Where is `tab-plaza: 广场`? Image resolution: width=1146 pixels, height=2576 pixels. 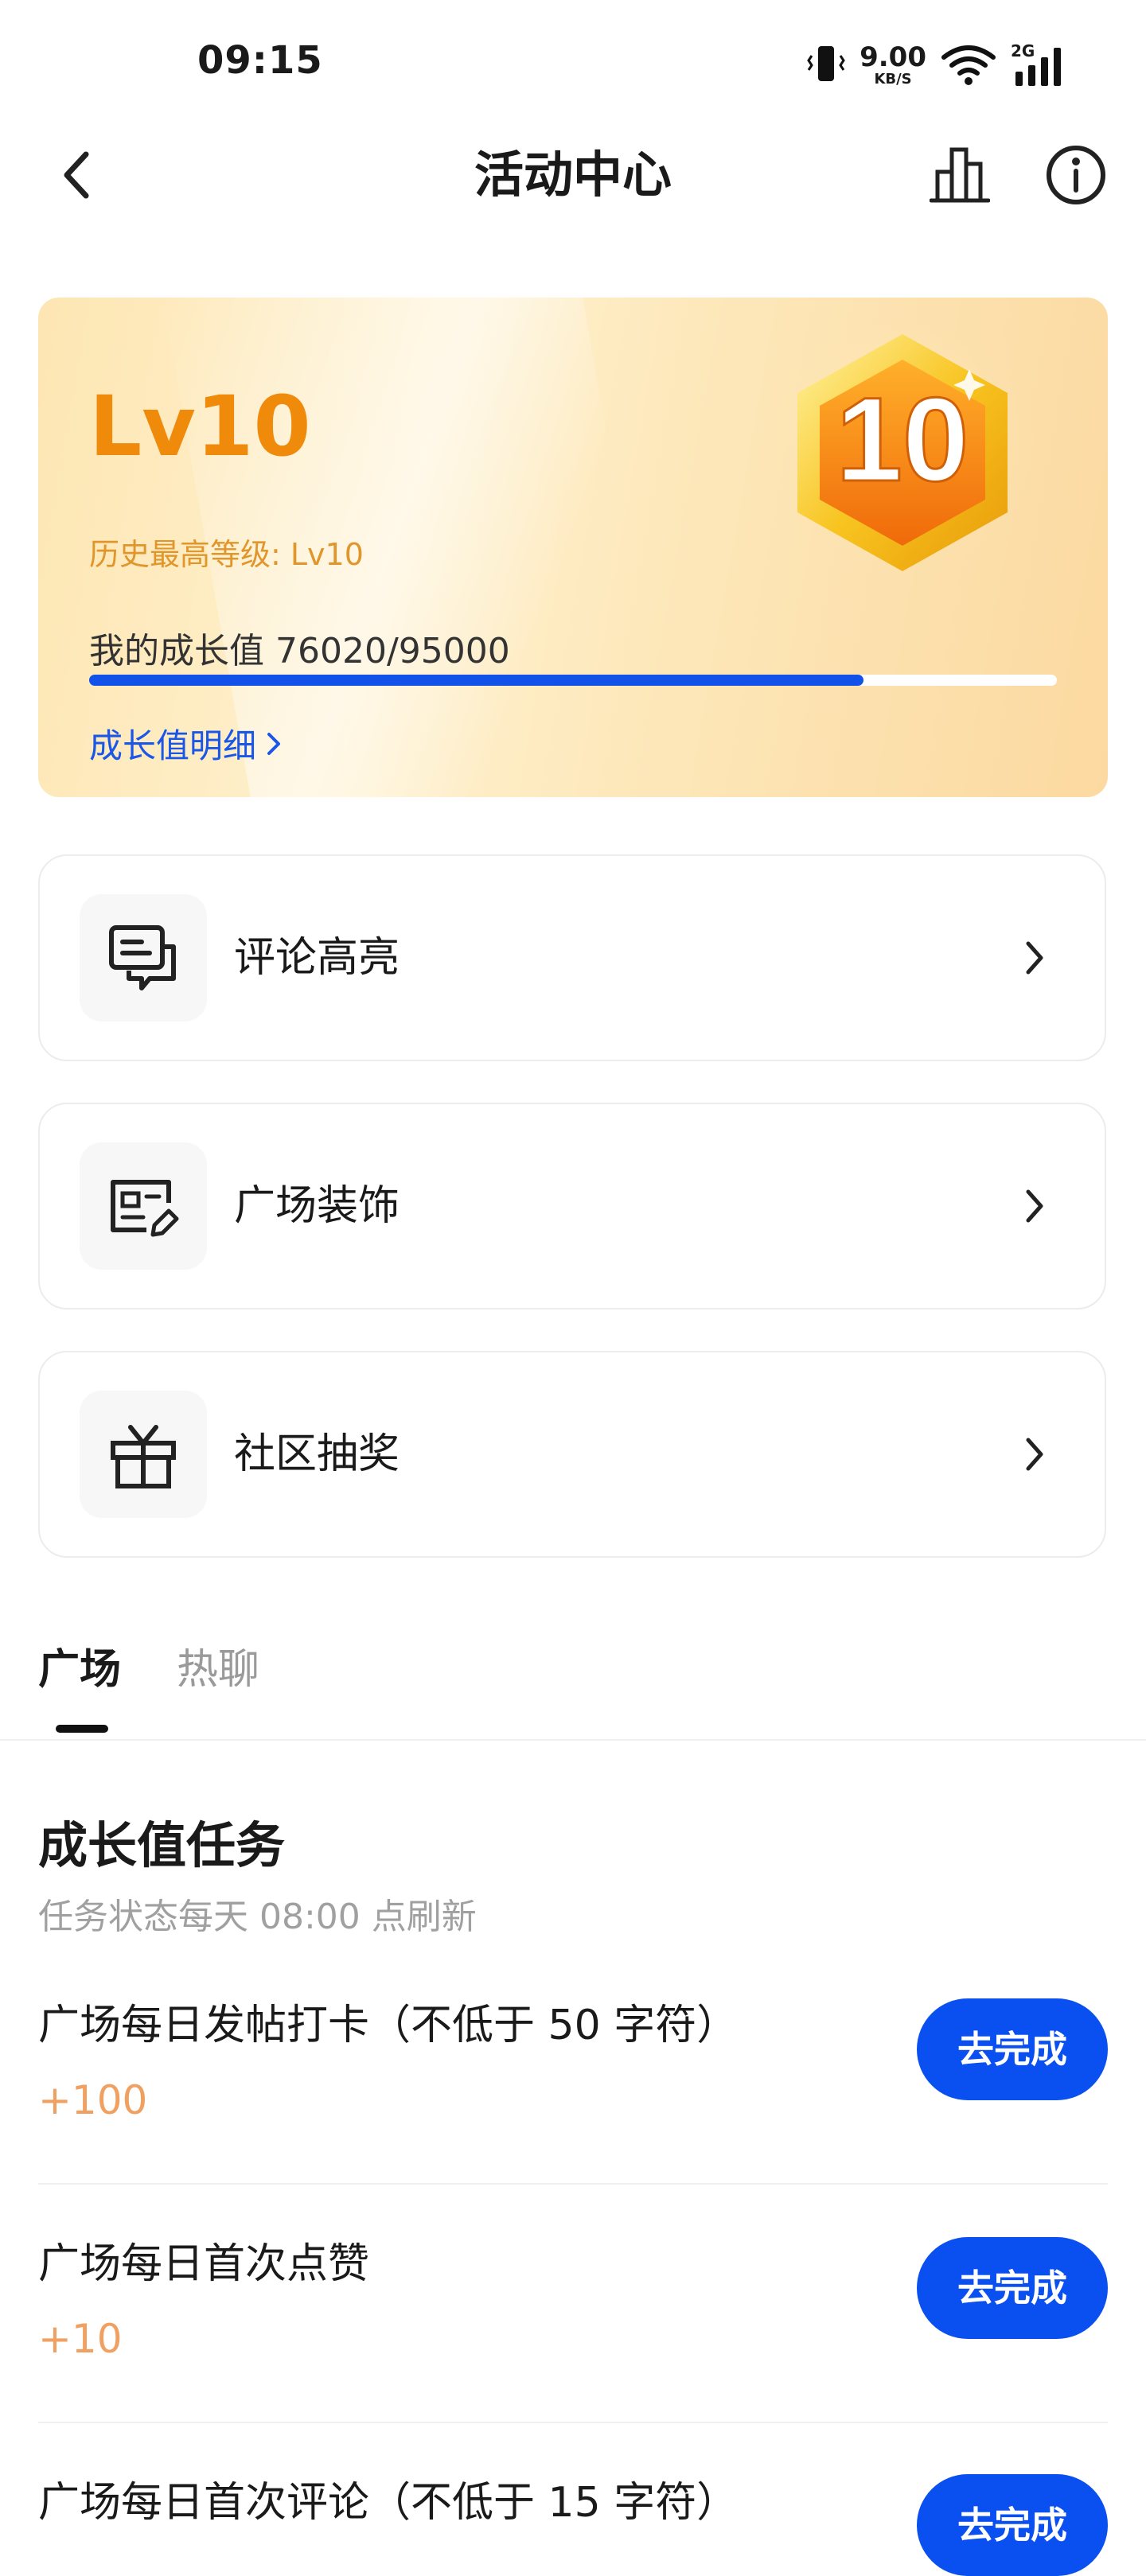 tab-plaza: 广场 is located at coordinates (79, 1670).